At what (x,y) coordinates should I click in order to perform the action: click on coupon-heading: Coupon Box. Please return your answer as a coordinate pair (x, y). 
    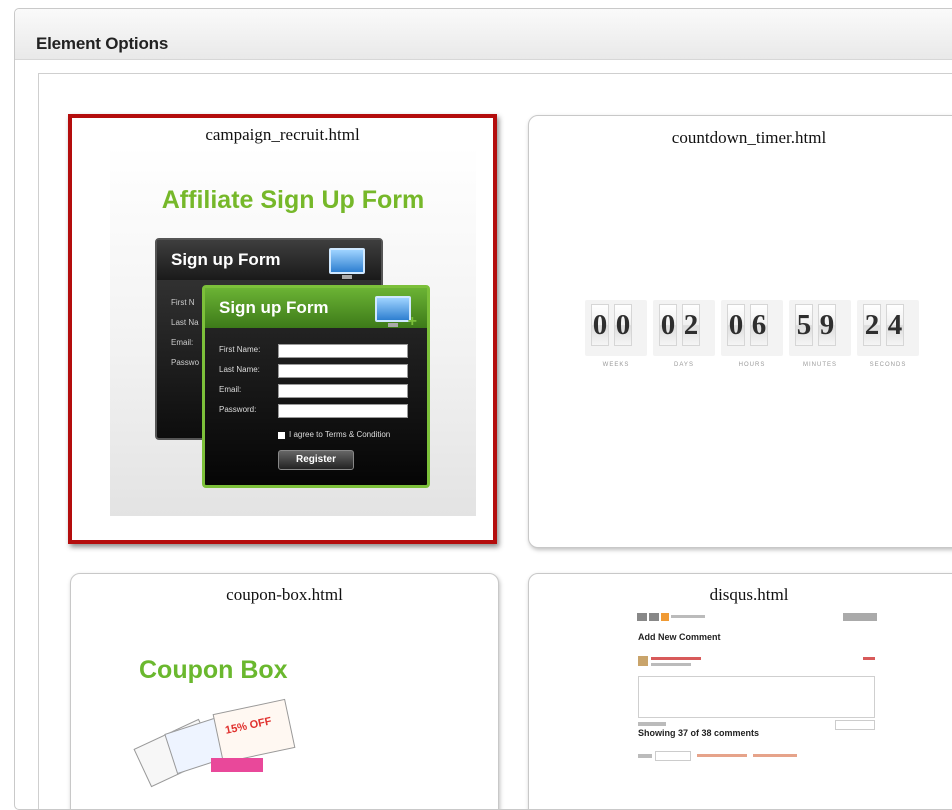
    Looking at the image, I should click on (213, 670).